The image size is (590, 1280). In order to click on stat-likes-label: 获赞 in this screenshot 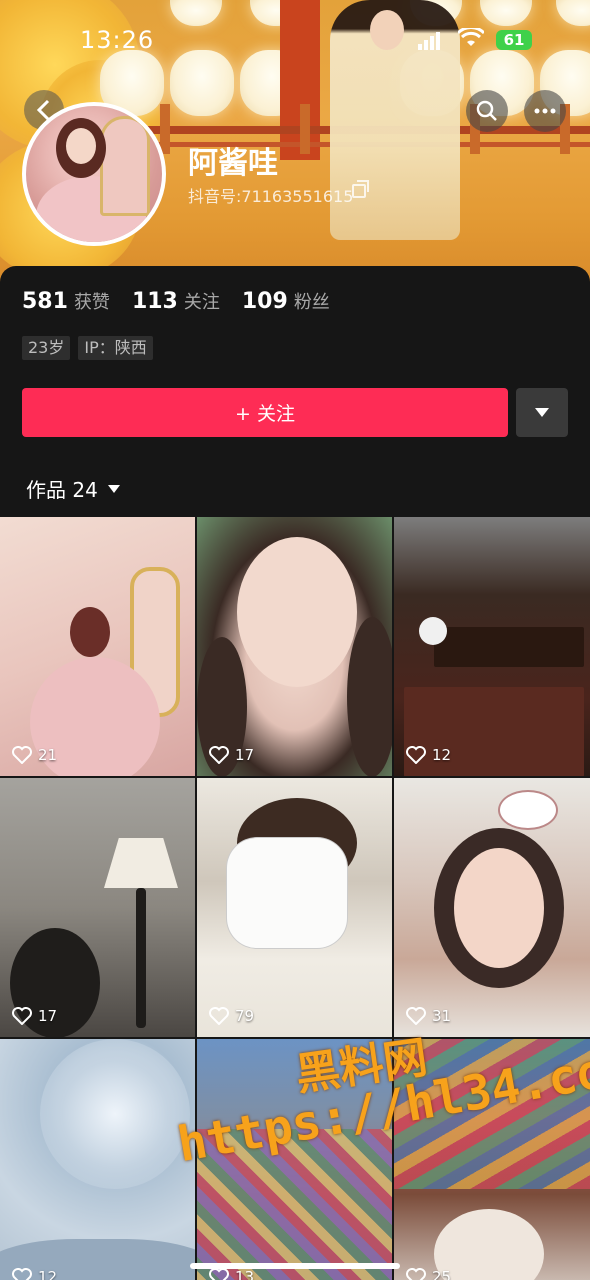, I will do `click(91, 302)`.